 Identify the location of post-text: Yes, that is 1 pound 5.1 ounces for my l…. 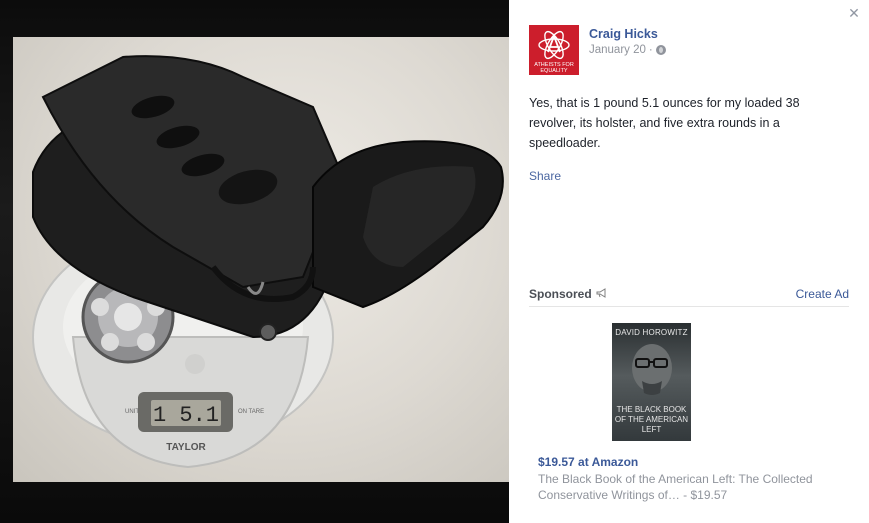
(664, 123).